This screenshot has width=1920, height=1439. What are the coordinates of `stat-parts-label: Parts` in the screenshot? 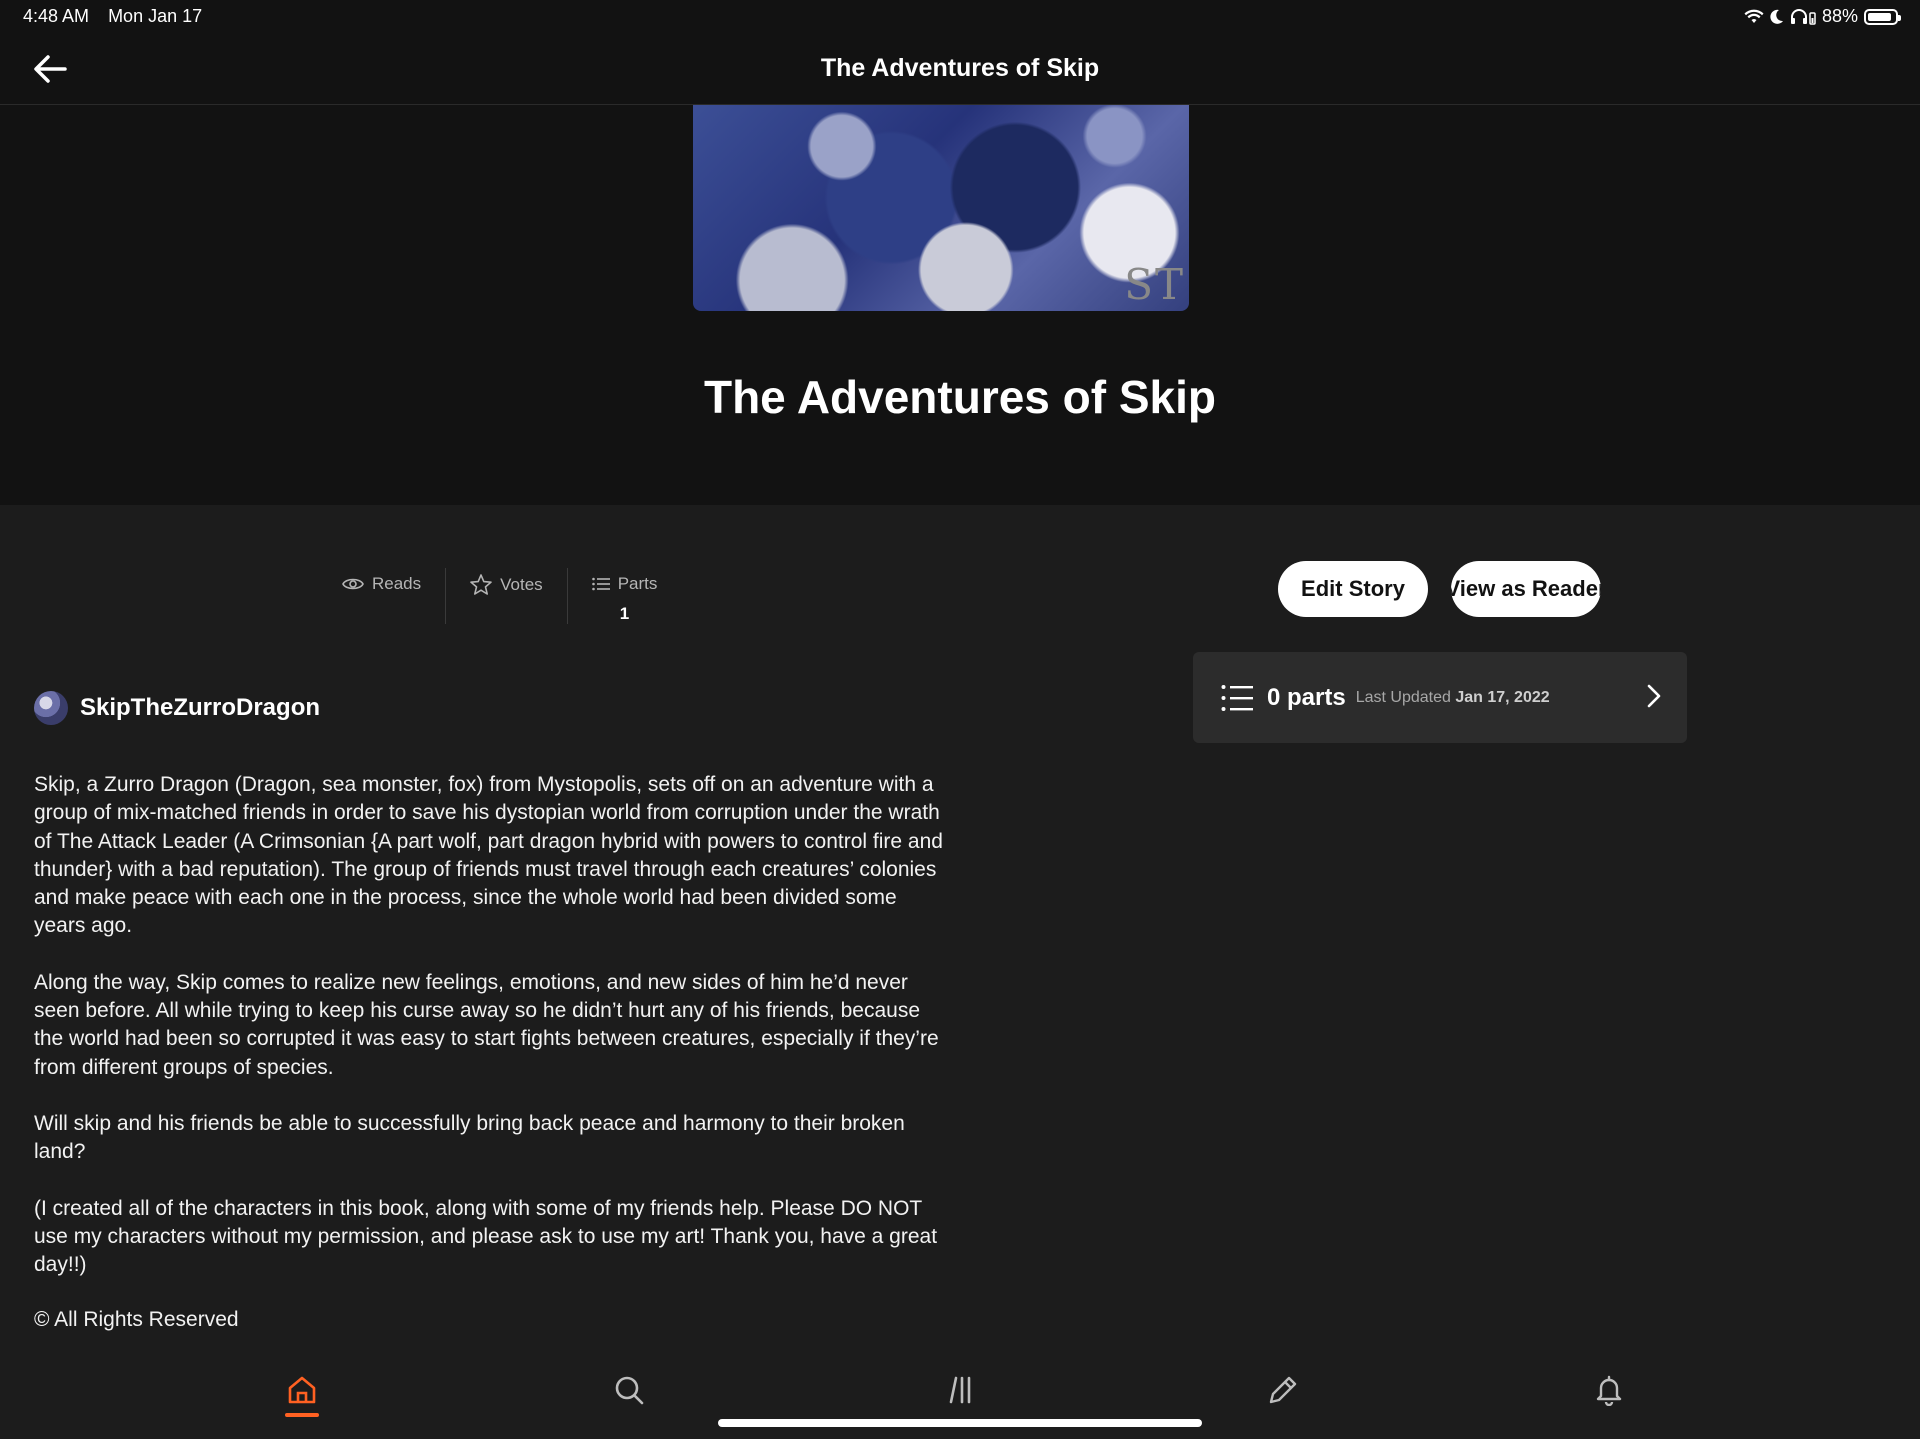 It's located at (637, 583).